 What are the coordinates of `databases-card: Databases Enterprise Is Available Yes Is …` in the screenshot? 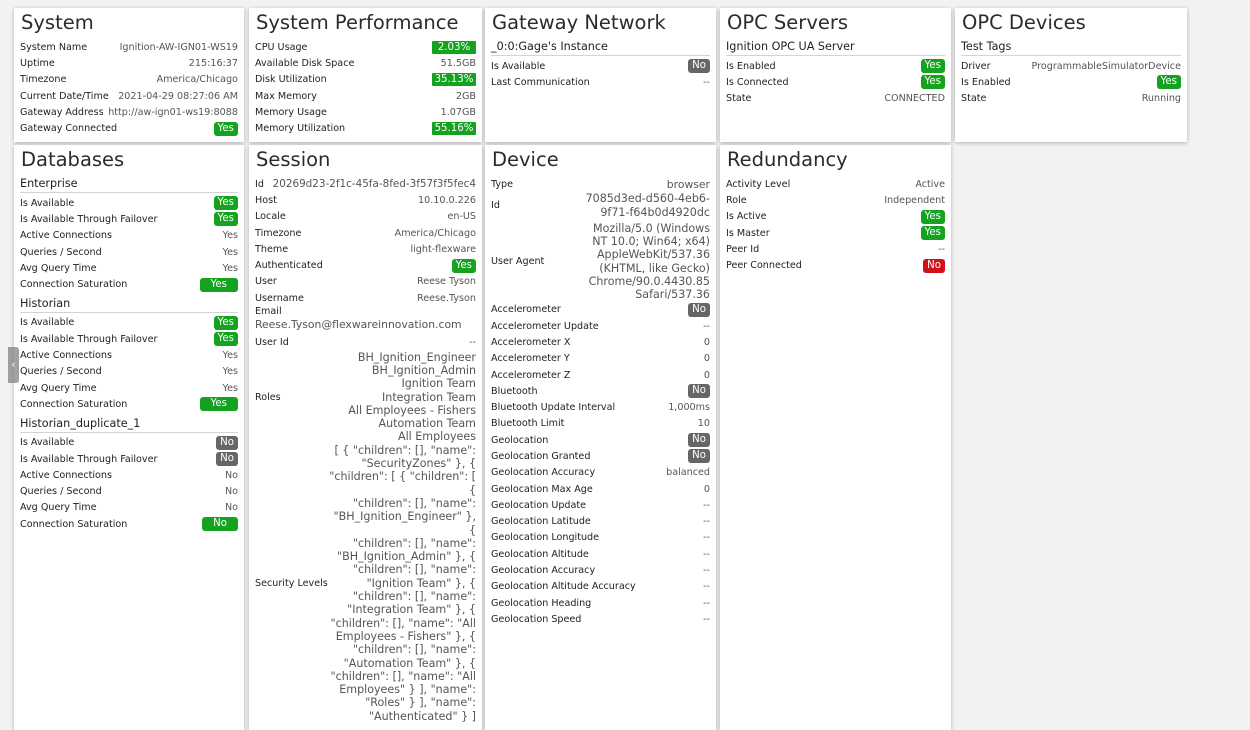 It's located at (129, 437).